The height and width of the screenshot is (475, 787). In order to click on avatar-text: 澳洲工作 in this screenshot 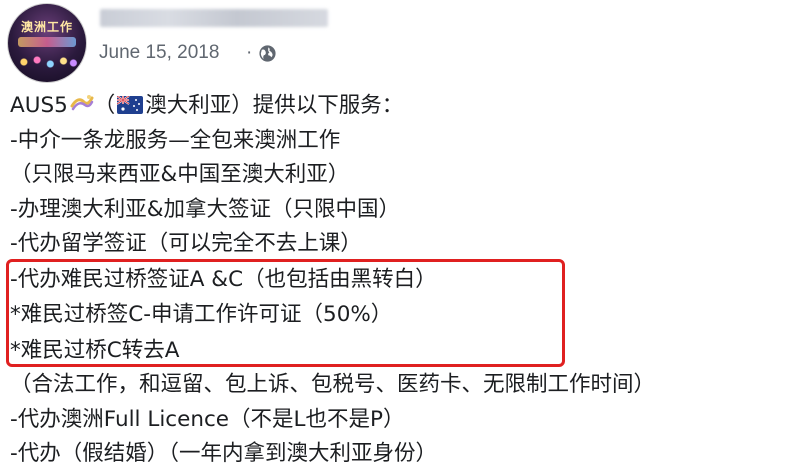, I will do `click(46, 27)`.